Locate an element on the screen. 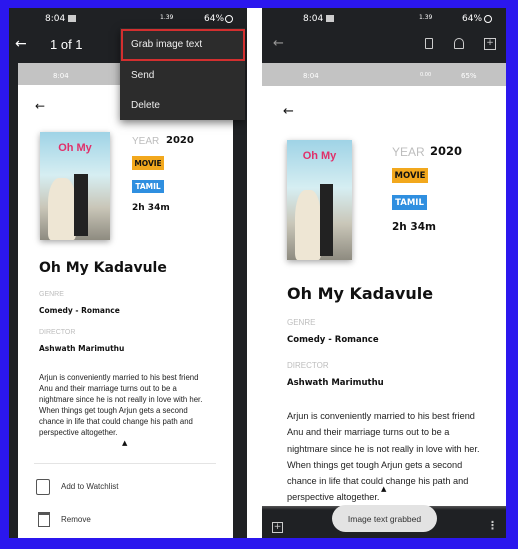 This screenshot has height=549, width=518. remove-button: Remove is located at coordinates (76, 519).